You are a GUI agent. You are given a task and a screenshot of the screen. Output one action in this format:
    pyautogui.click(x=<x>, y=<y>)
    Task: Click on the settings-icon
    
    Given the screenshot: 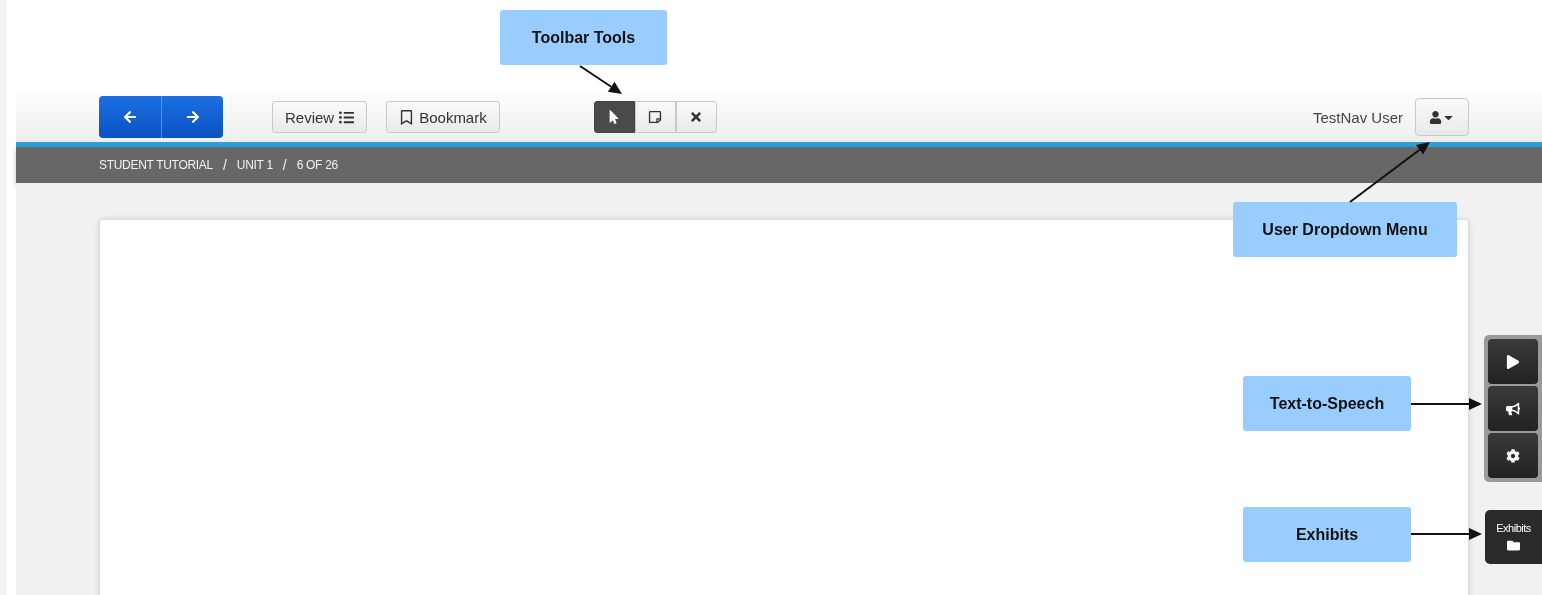 What is the action you would take?
    pyautogui.click(x=1513, y=455)
    